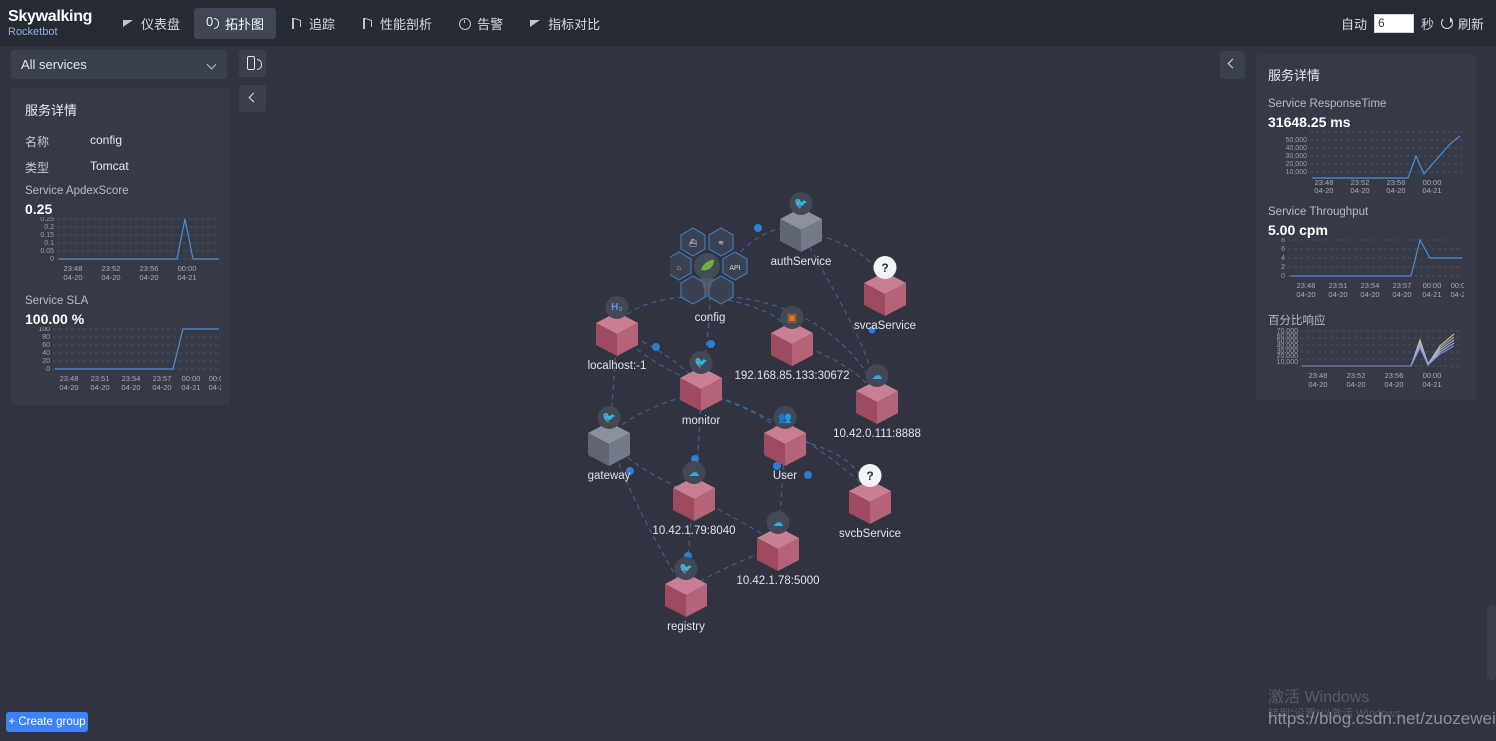 This screenshot has width=1496, height=741. What do you see at coordinates (119, 64) in the screenshot?
I see `service-select: All services` at bounding box center [119, 64].